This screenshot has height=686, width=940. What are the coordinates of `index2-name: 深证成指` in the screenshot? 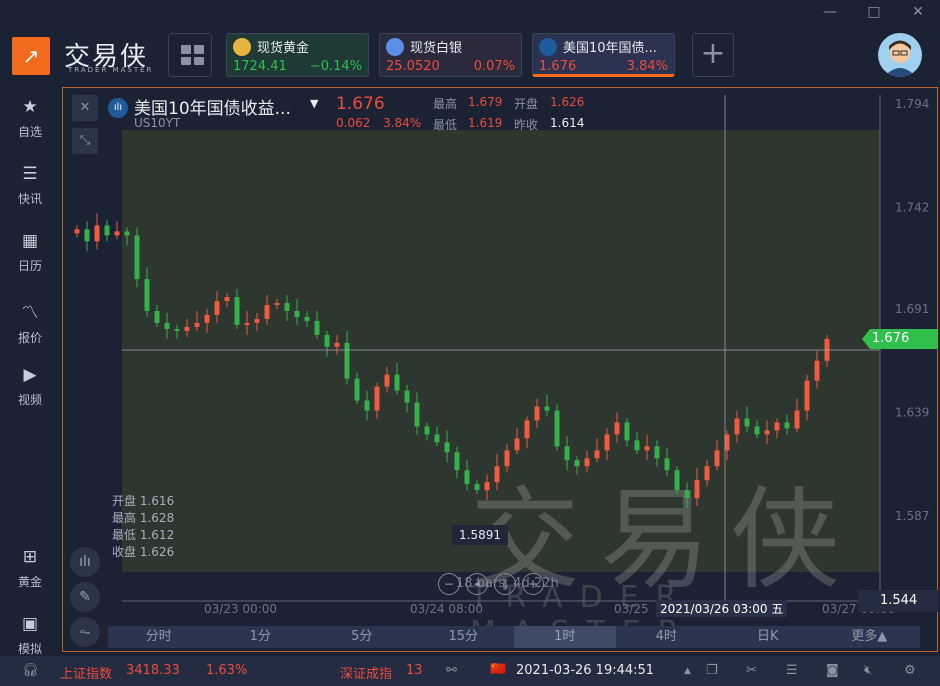 It's located at (366, 672).